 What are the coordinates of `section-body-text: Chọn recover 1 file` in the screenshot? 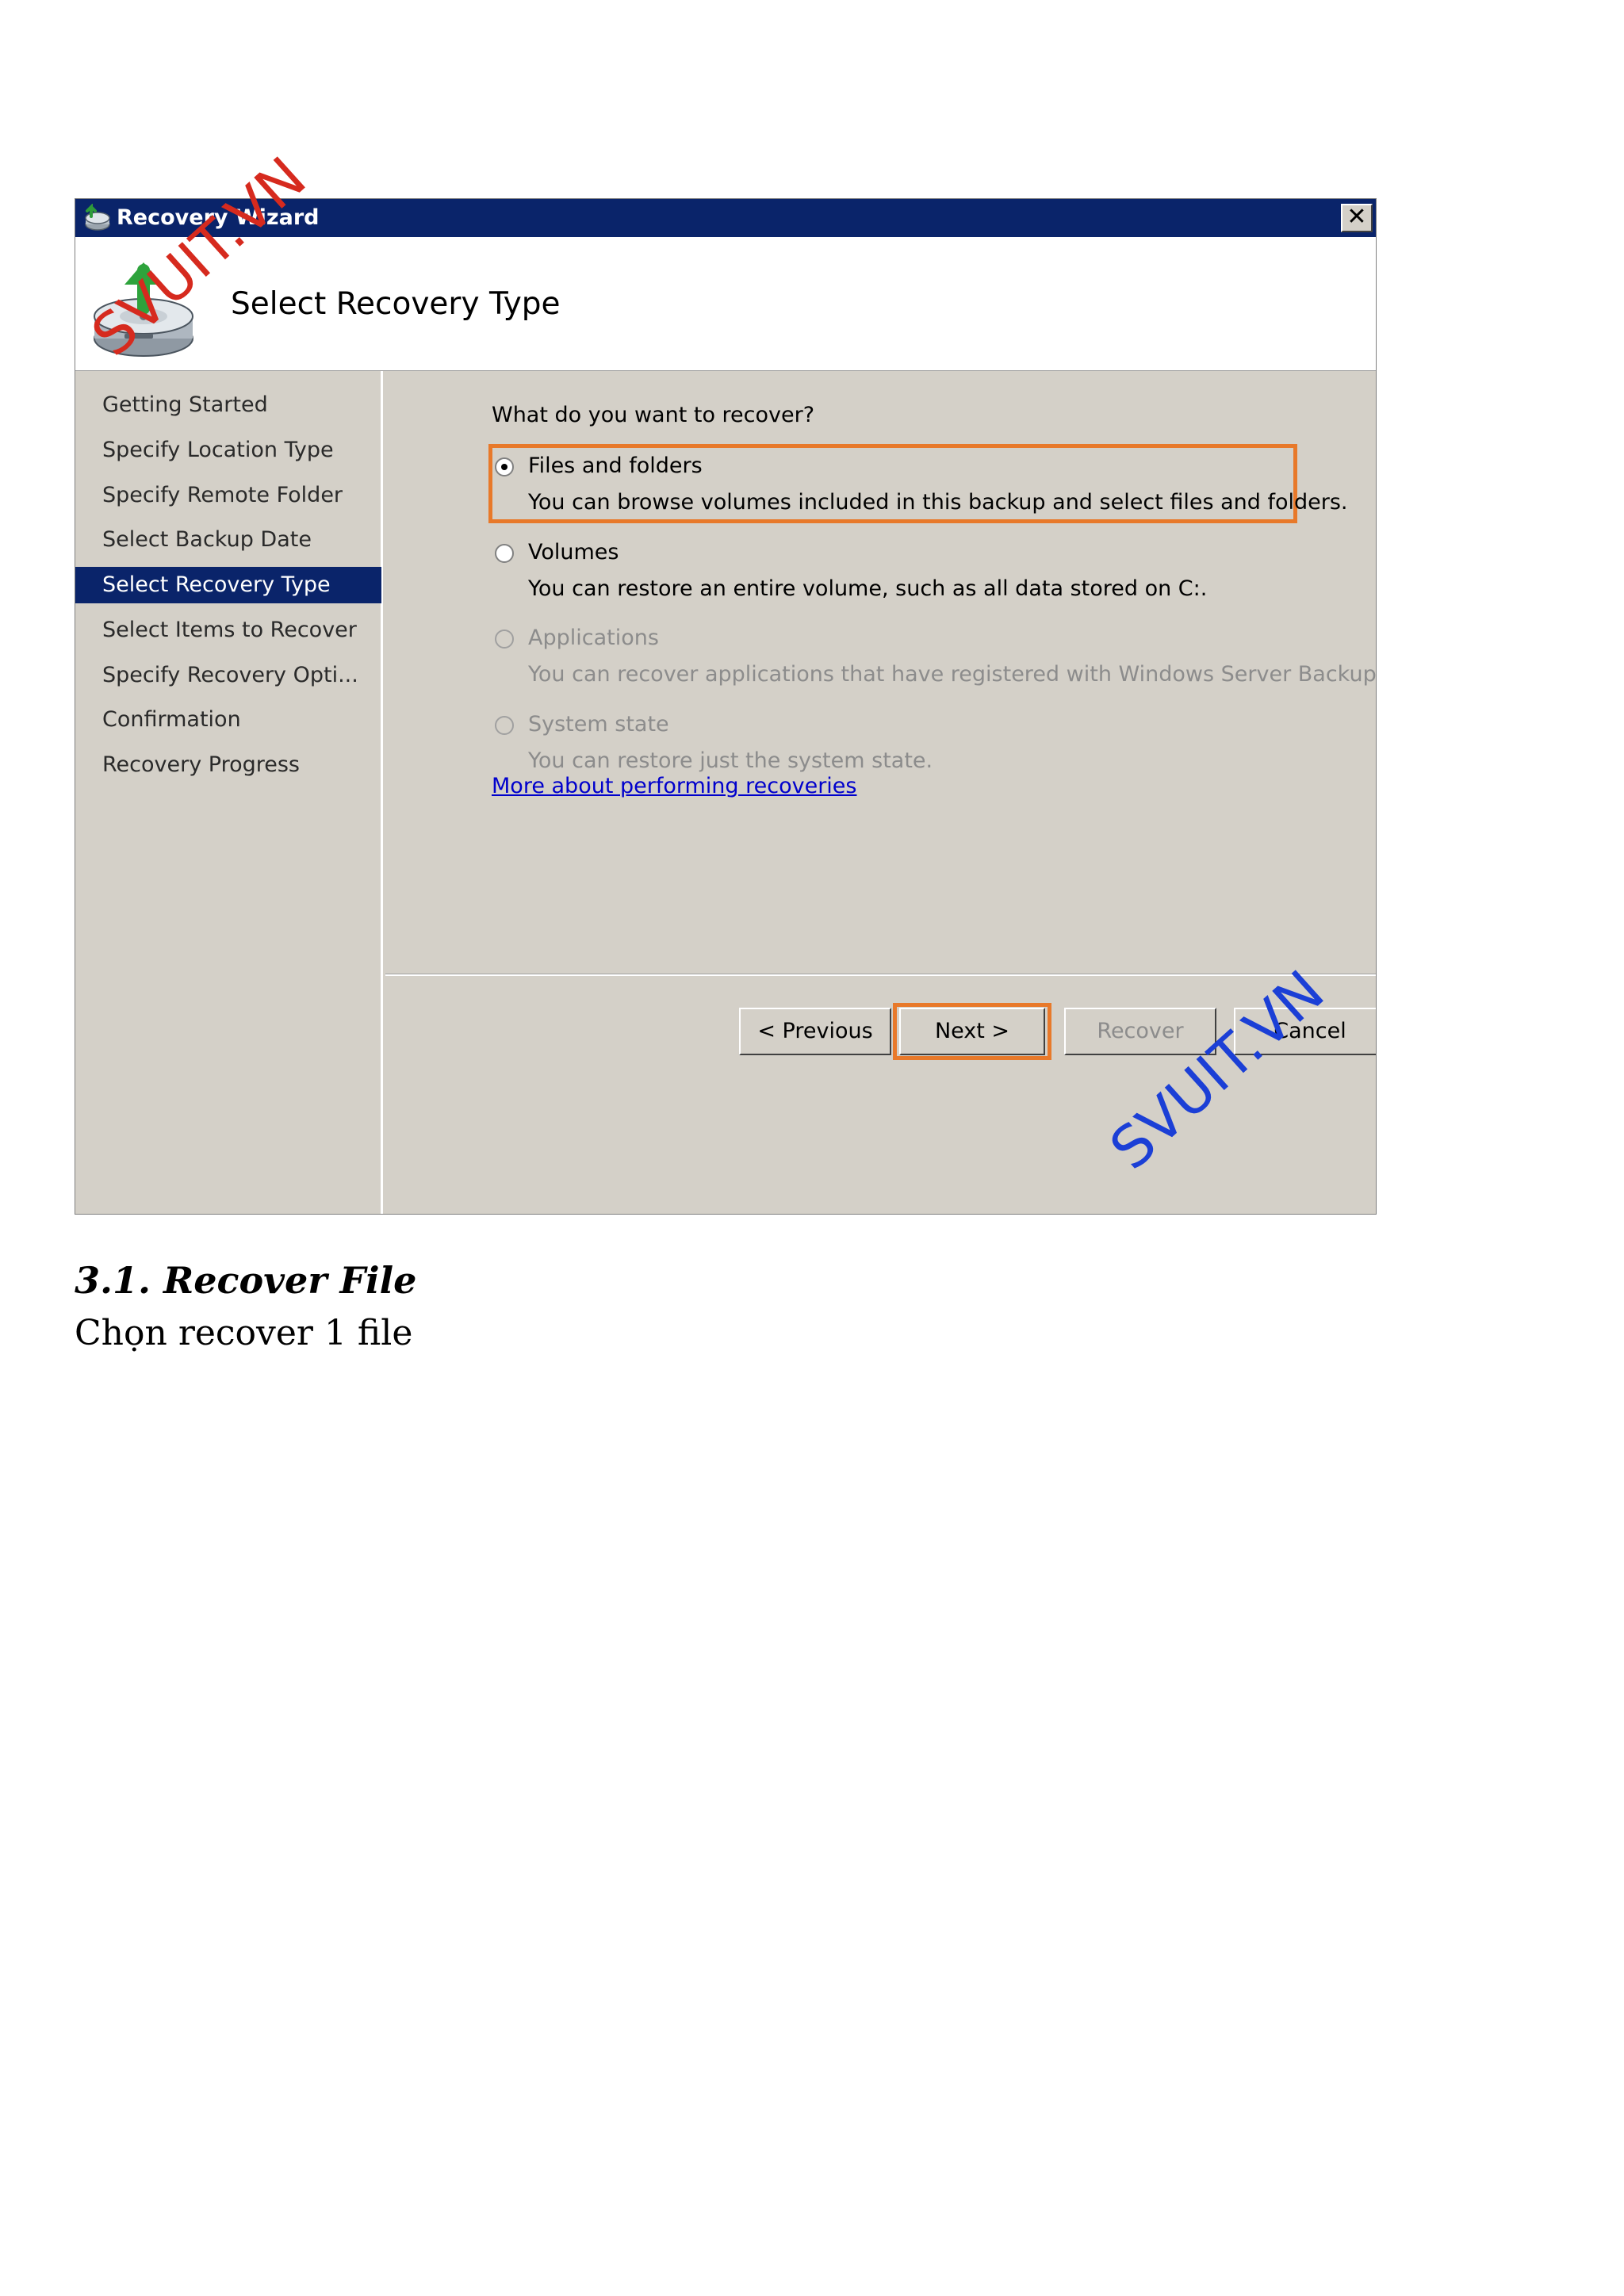 It's located at (244, 1333).